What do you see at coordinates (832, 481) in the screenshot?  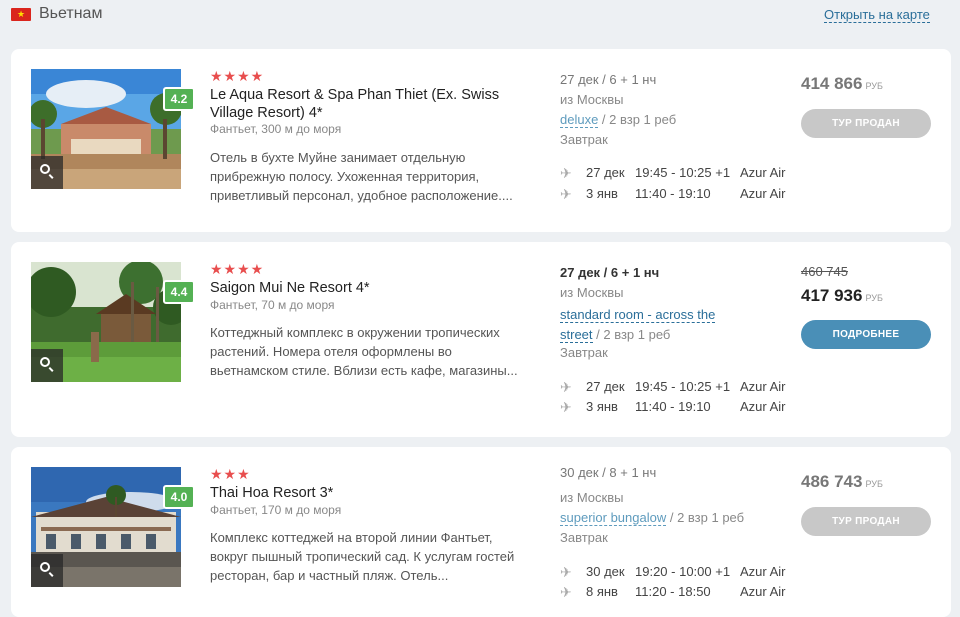 I see `price-value: 486 743` at bounding box center [832, 481].